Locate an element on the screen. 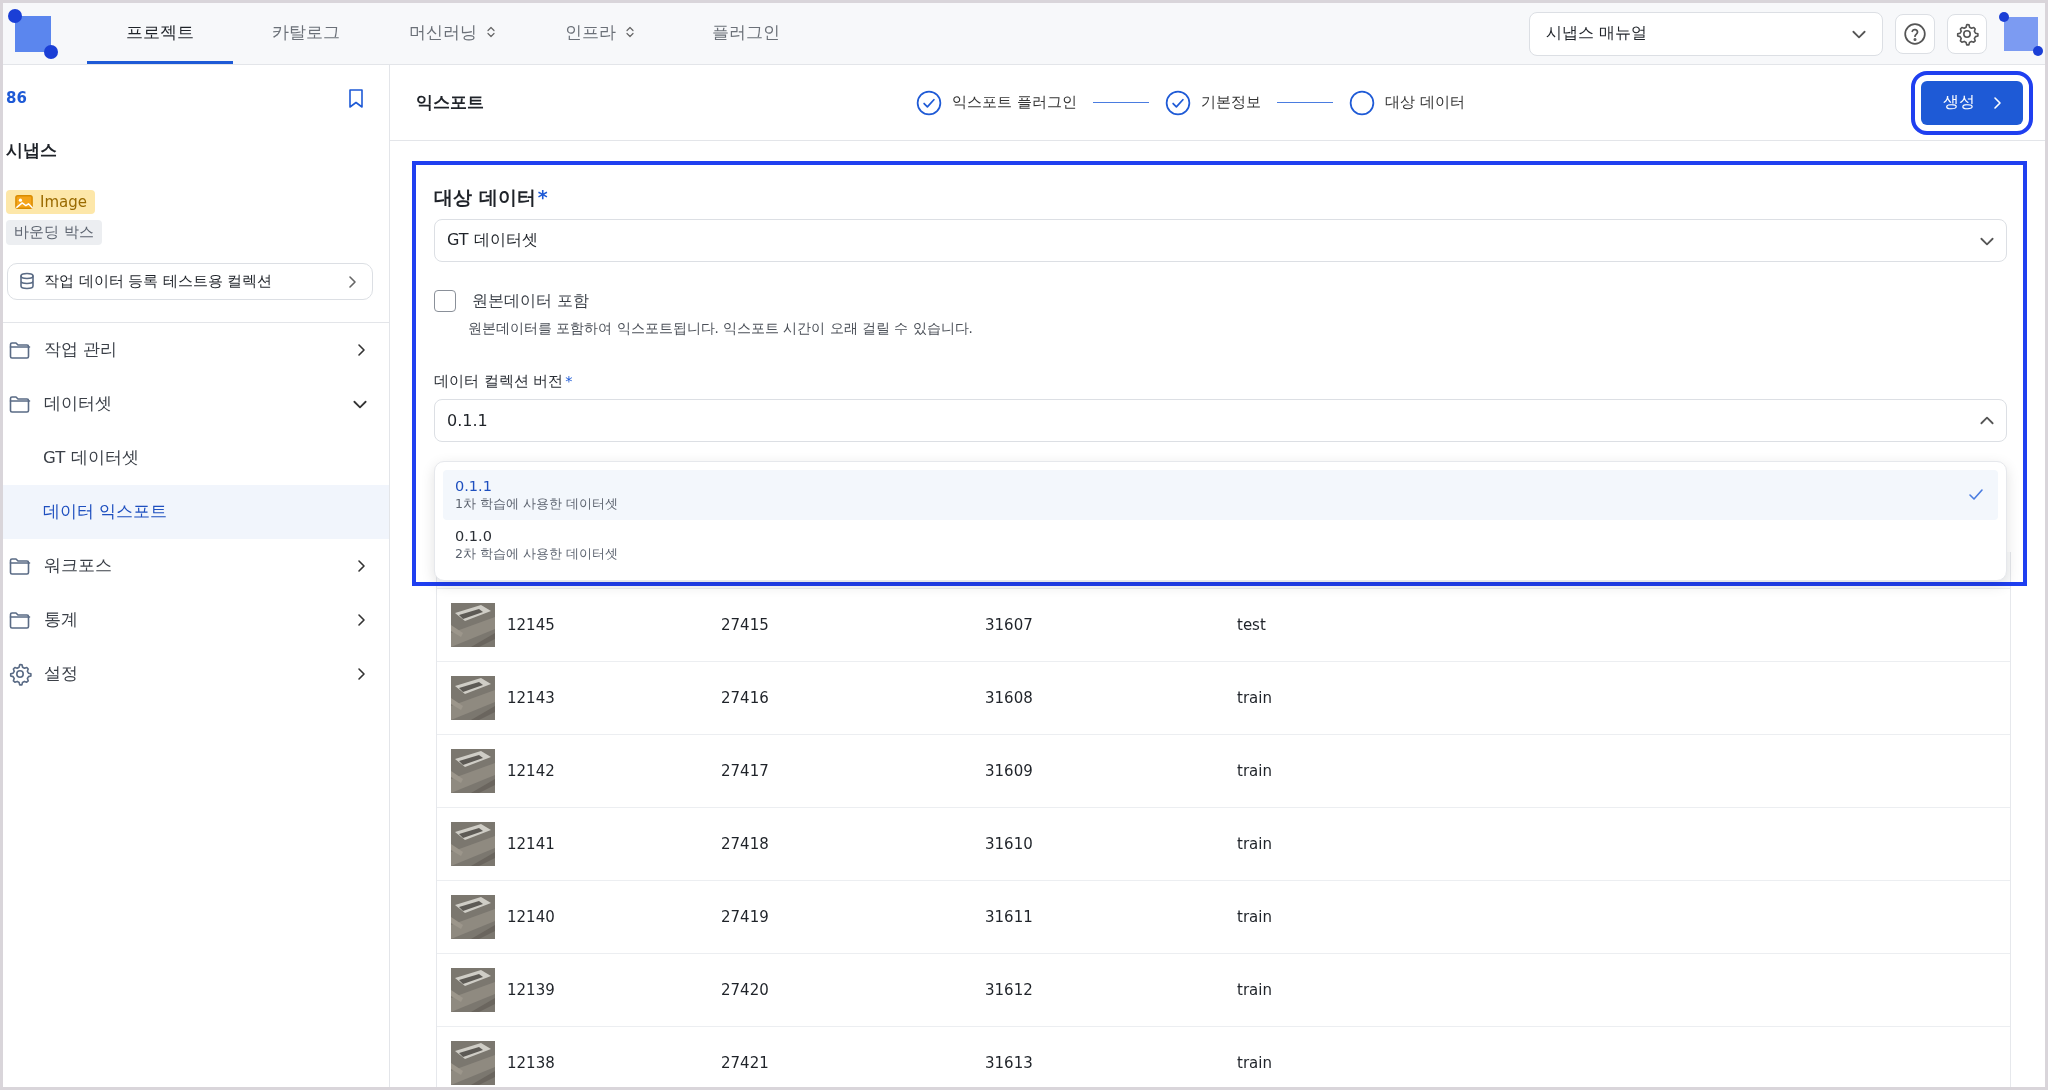  help-text: 원본데이터를 포함하여 익스포트됩니다. 익스포트 시간이 오래 걸릴 수 있습니다. is located at coordinates (721, 329).